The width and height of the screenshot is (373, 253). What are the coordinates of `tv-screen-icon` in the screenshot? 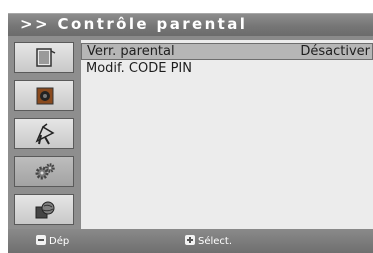 It's located at (46, 57).